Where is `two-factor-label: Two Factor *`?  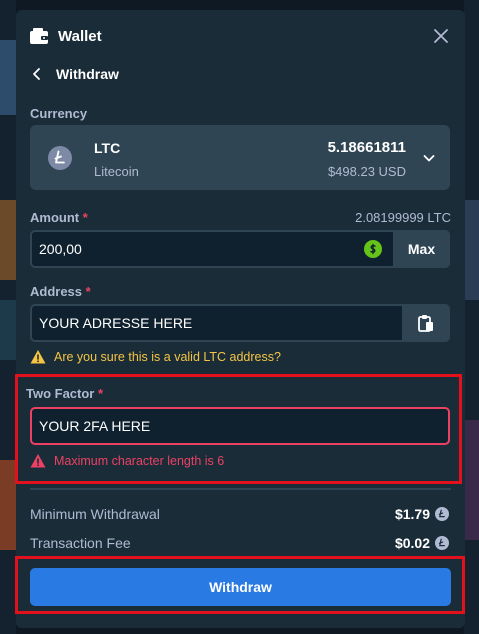
two-factor-label: Two Factor * is located at coordinates (65, 393).